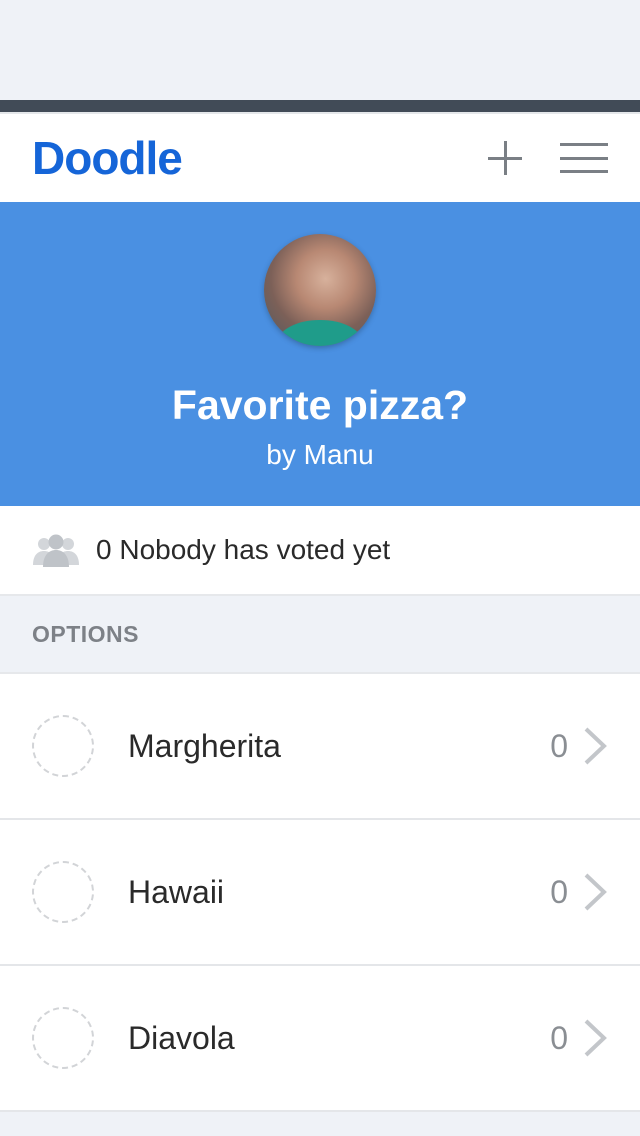 This screenshot has width=640, height=1136. What do you see at coordinates (86, 633) in the screenshot?
I see `options-label: OPTIONS` at bounding box center [86, 633].